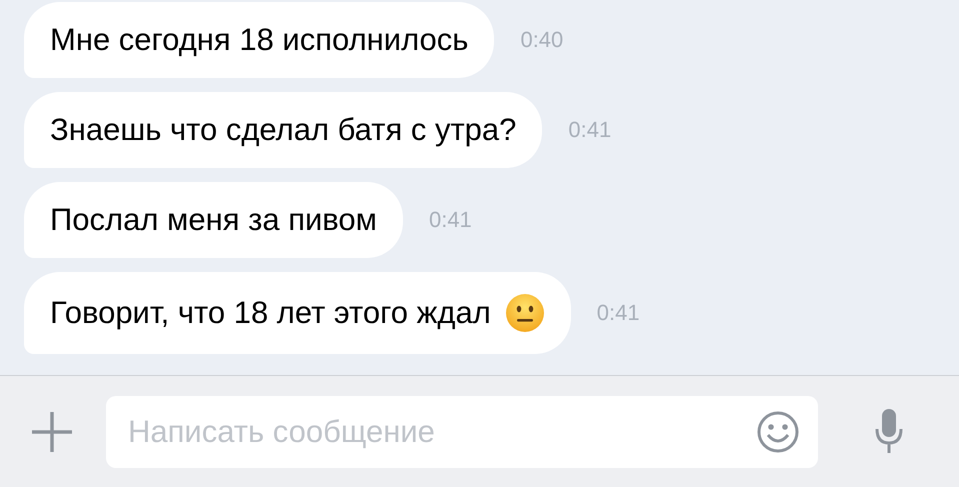  What do you see at coordinates (778, 432) in the screenshot?
I see `smiley-icon` at bounding box center [778, 432].